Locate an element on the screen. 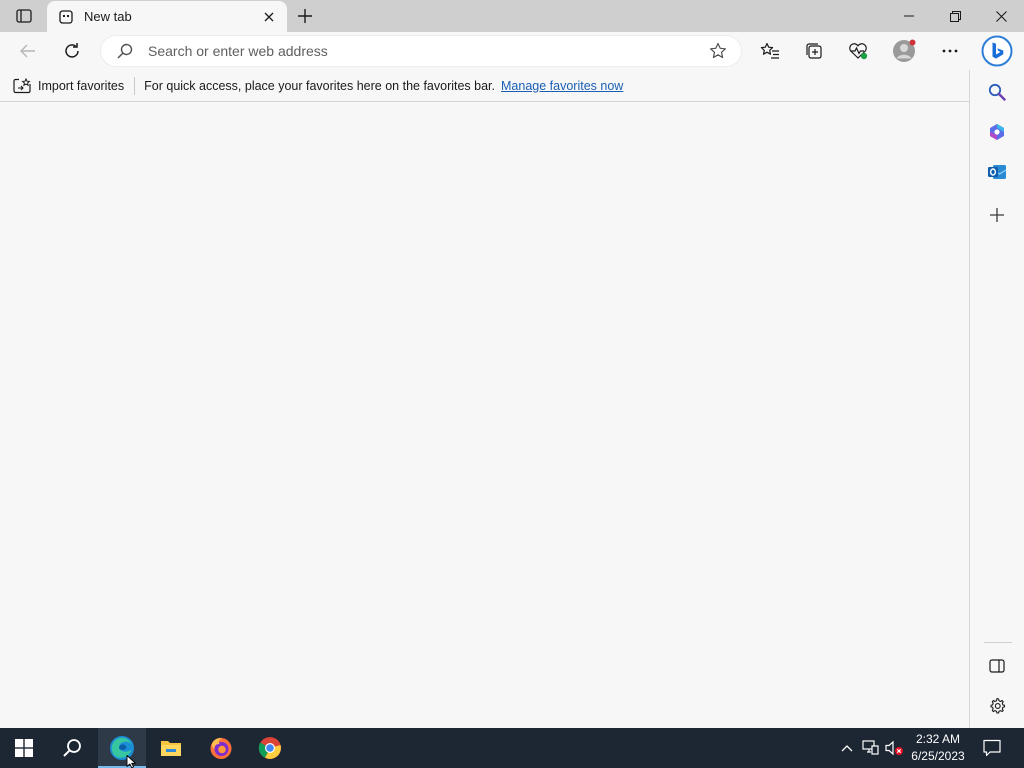  address-input is located at coordinates (418, 51).